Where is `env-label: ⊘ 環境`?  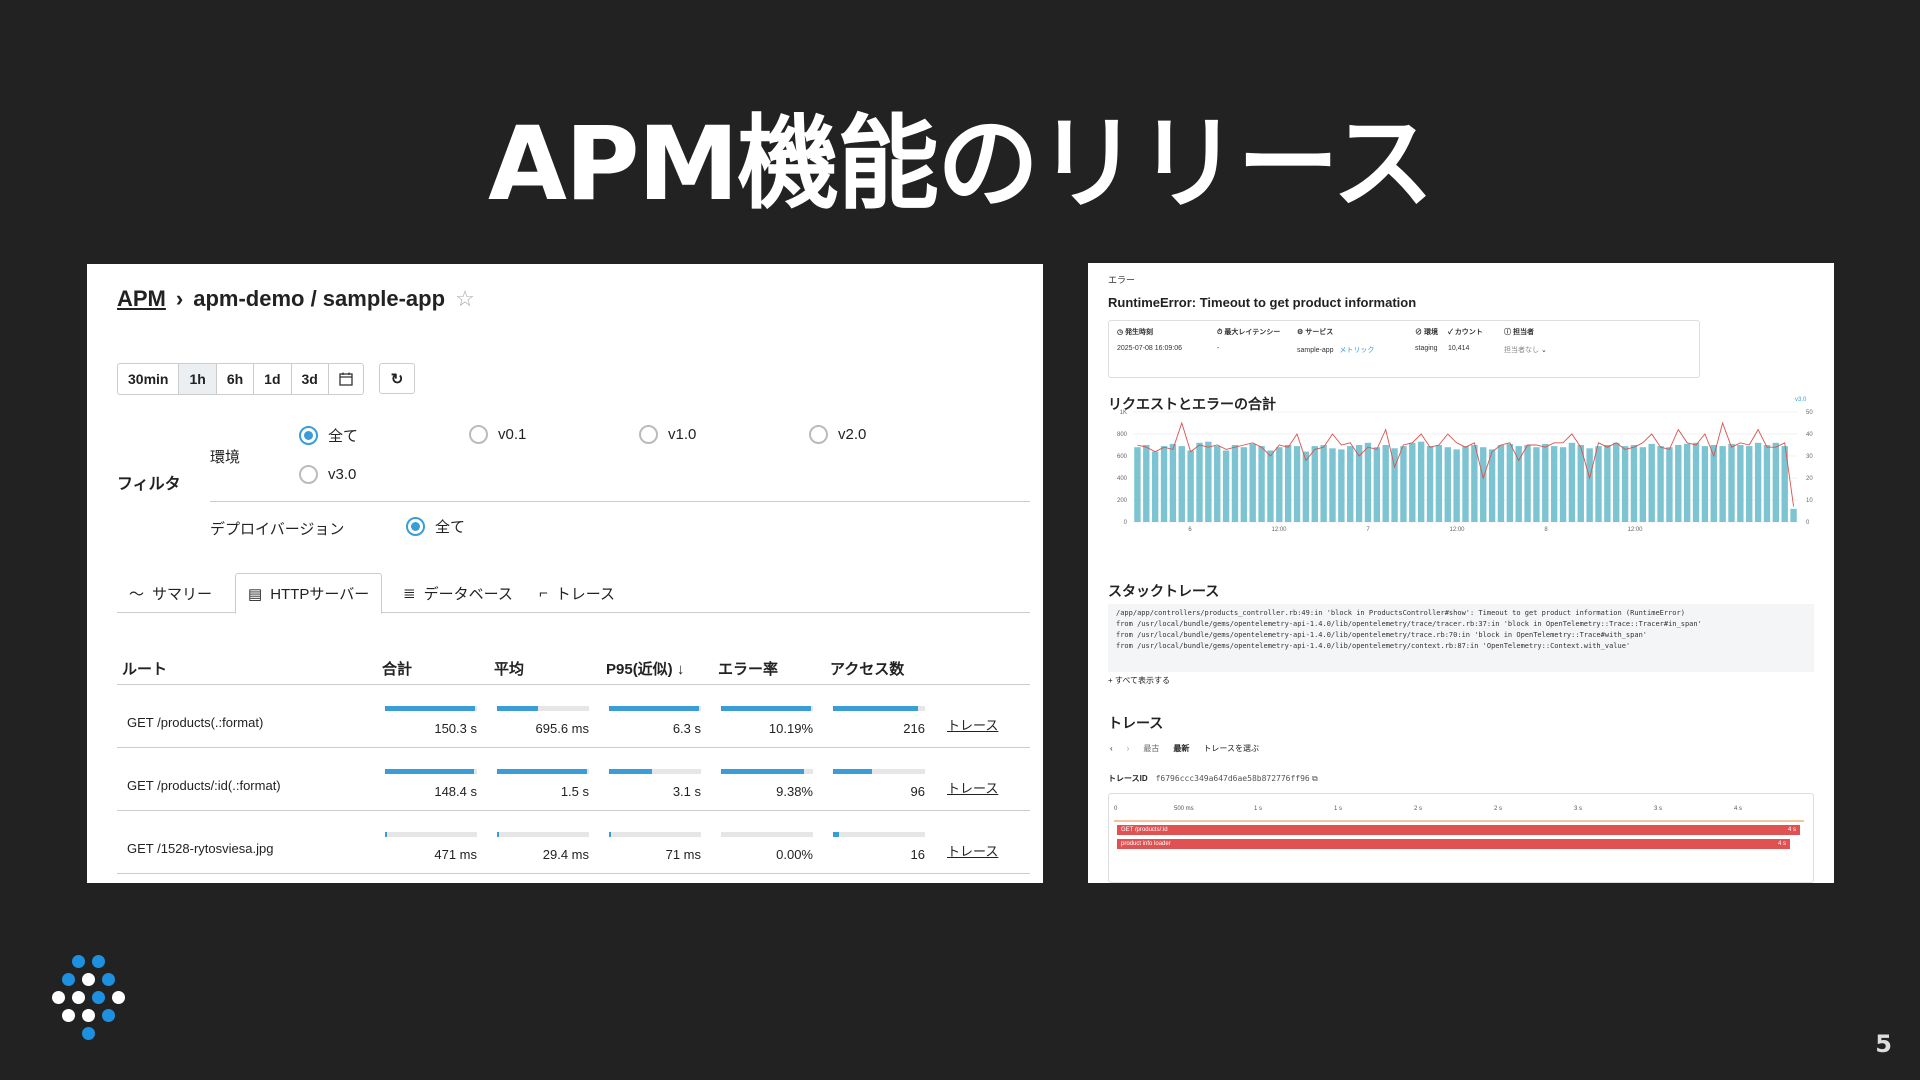 env-label: ⊘ 環境 is located at coordinates (1426, 332).